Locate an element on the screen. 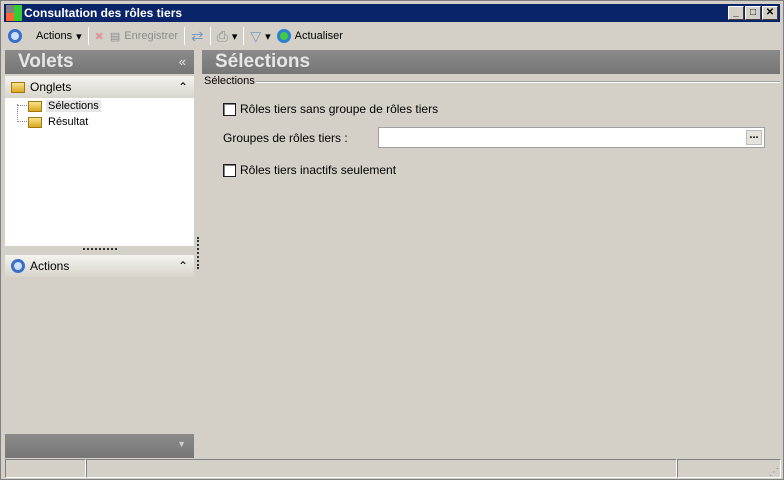 The height and width of the screenshot is (480, 784). tree-item-selections: Sélections is located at coordinates (64, 106).